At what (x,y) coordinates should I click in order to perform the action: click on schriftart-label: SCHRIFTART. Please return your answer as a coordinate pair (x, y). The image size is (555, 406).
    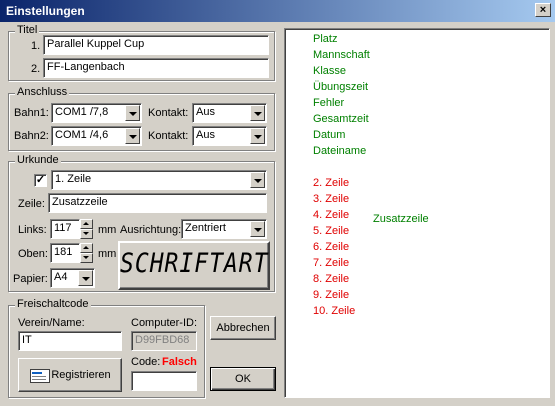
    Looking at the image, I should click on (194, 264).